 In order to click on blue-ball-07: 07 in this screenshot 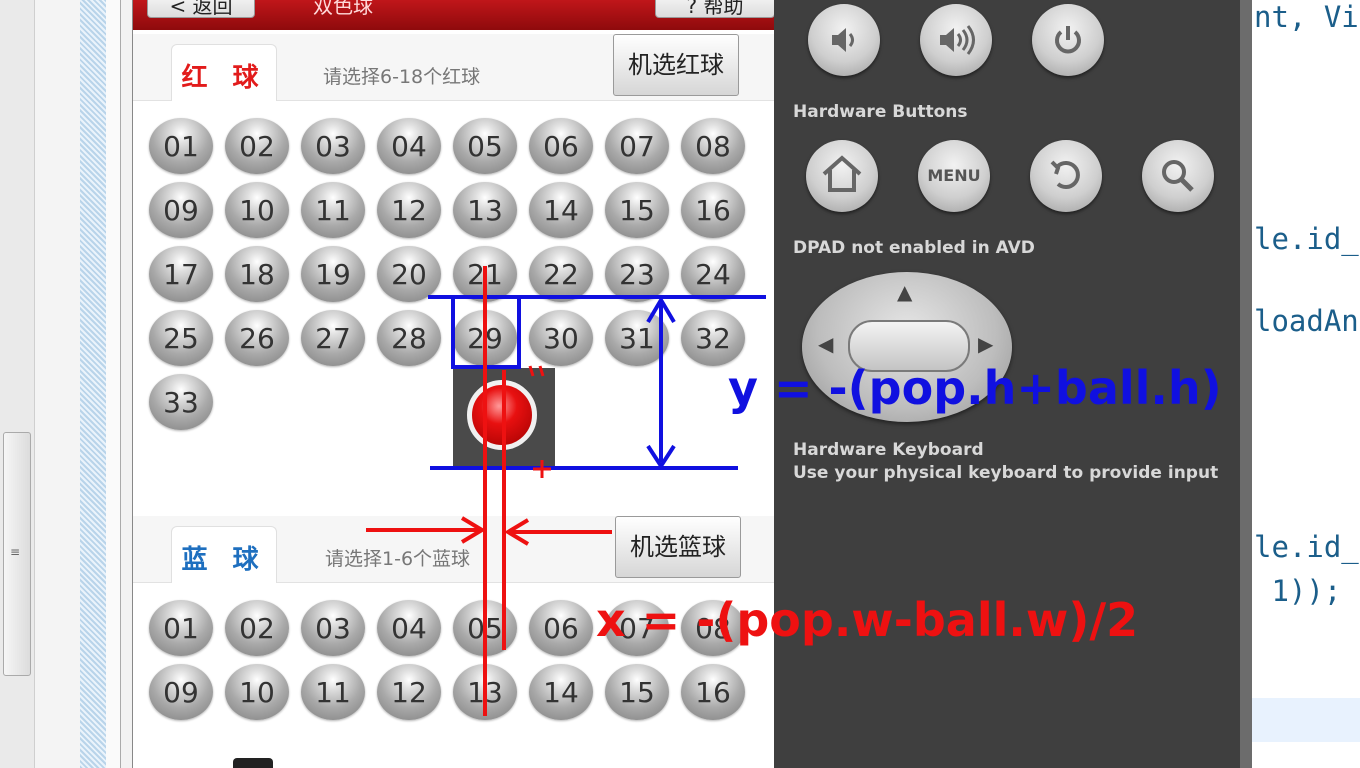, I will do `click(637, 628)`.